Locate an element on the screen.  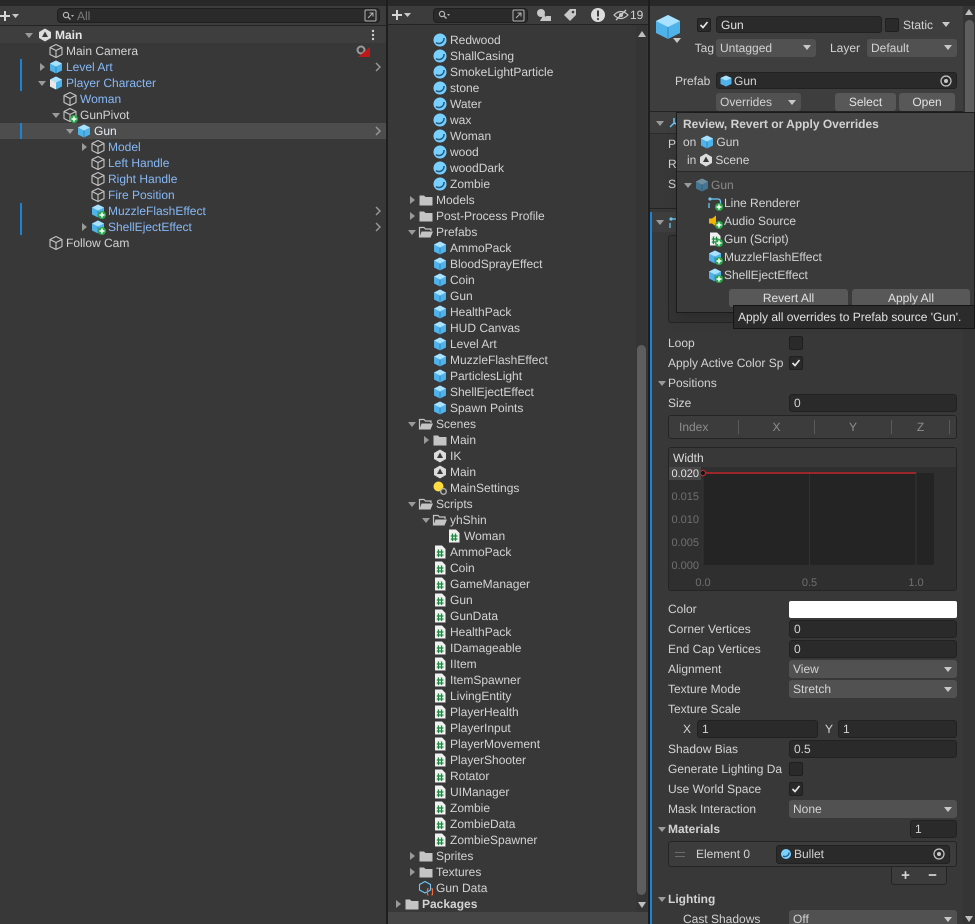
project-item: wax is located at coordinates (512, 120).